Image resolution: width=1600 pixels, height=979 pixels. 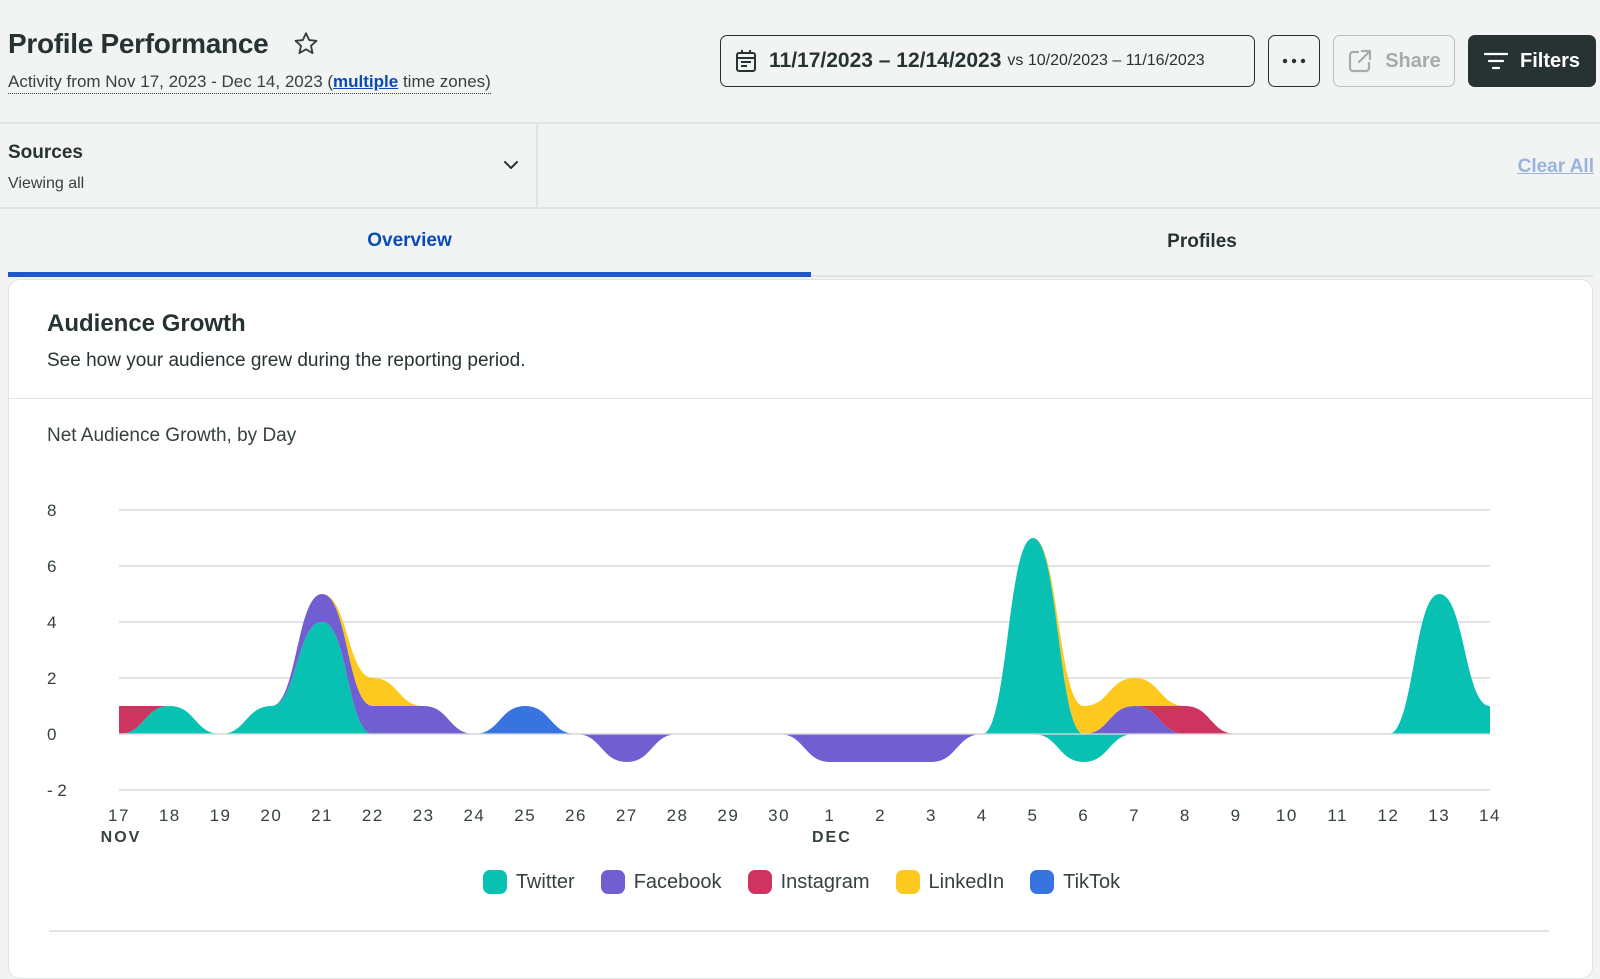 I want to click on y-tick-label: 8, so click(x=51, y=510).